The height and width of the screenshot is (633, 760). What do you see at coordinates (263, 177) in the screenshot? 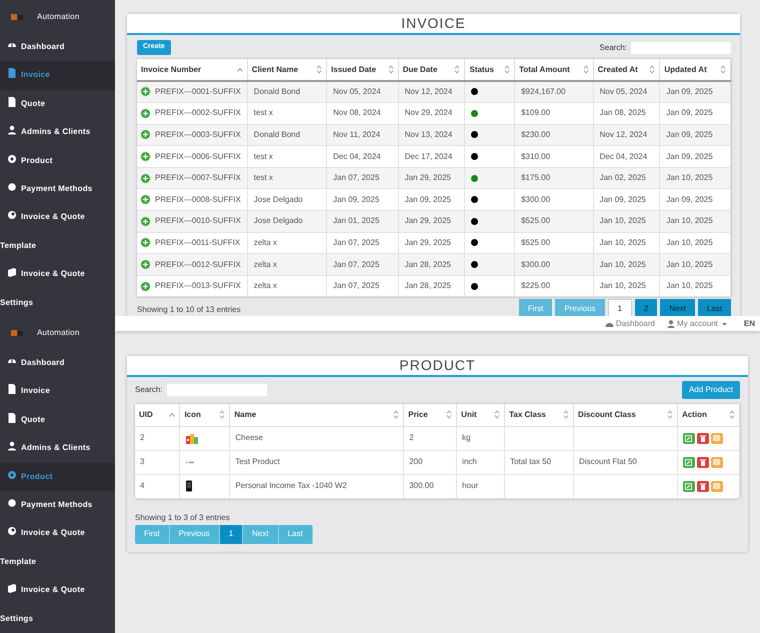
I see `table-cell: test x` at bounding box center [263, 177].